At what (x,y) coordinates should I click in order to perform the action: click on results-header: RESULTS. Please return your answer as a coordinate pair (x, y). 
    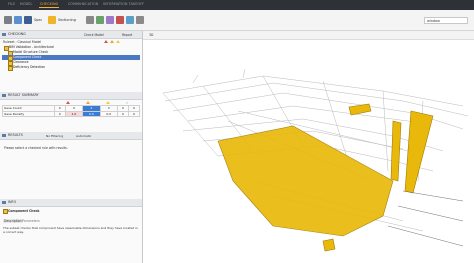
    Looking at the image, I should click on (71, 136).